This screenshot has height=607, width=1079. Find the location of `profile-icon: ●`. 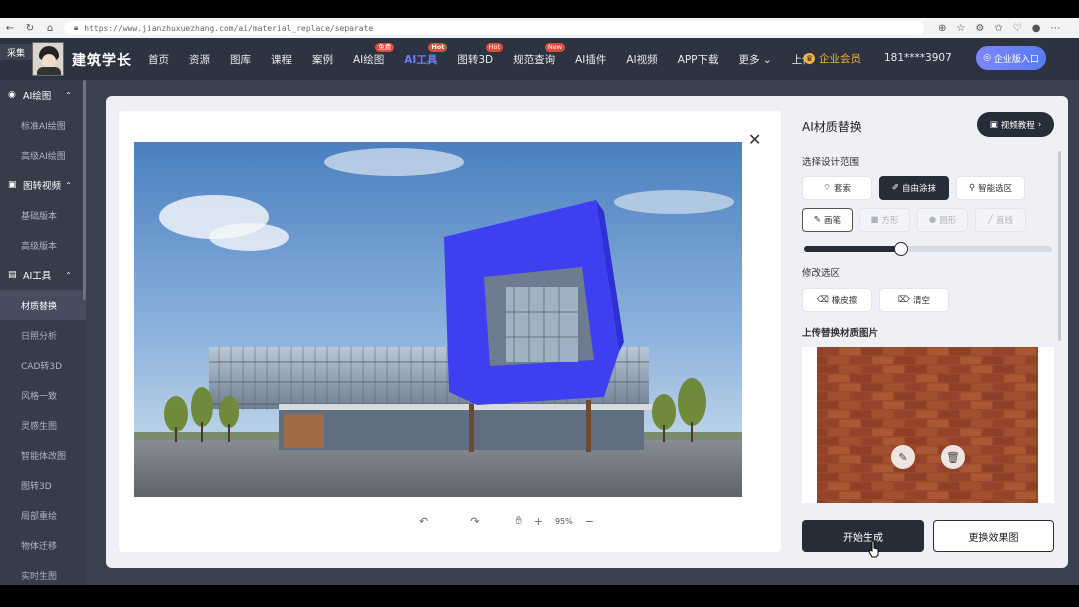

profile-icon: ● is located at coordinates (1036, 28).